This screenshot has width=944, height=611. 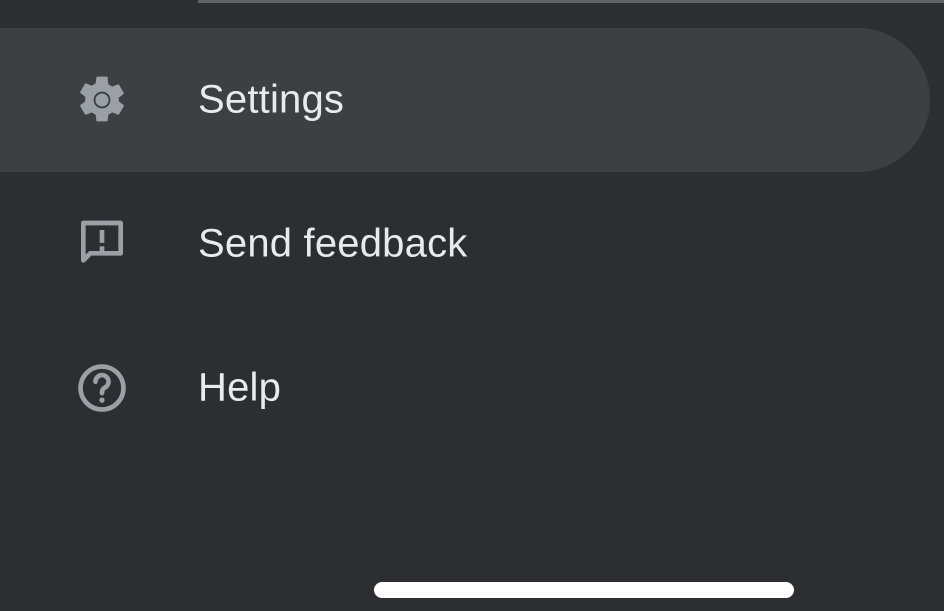 I want to click on divider, so click(x=571, y=1).